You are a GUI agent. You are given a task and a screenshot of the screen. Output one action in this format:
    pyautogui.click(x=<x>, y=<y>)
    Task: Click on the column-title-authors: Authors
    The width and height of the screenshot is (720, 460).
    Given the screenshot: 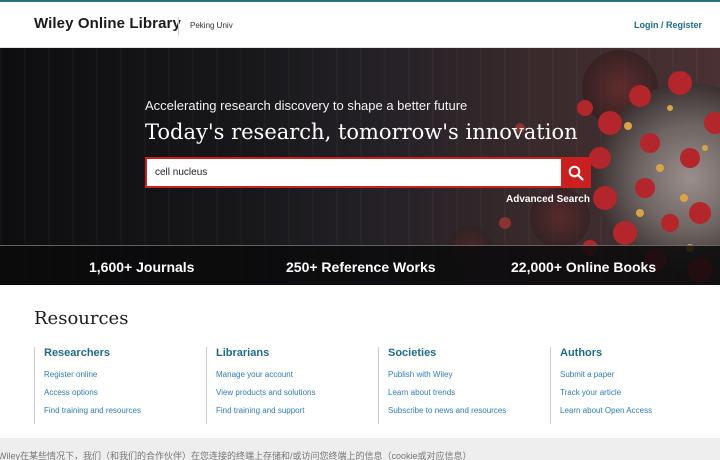 What is the action you would take?
    pyautogui.click(x=635, y=353)
    